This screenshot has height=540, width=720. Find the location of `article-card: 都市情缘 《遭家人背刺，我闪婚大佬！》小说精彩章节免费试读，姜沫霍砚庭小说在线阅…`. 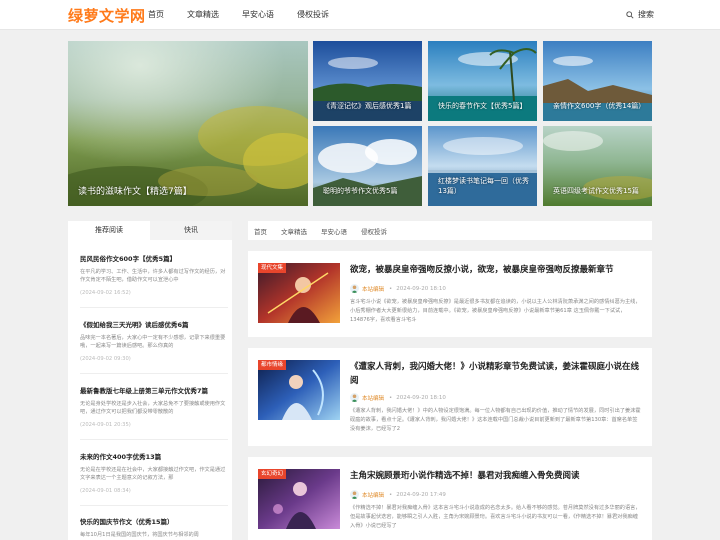

article-card: 都市情缘 《遭家人背刺，我闪婚大佬！》小说精彩章节免费试读，姜沫霍砚庭小说在线阅… is located at coordinates (450, 397).